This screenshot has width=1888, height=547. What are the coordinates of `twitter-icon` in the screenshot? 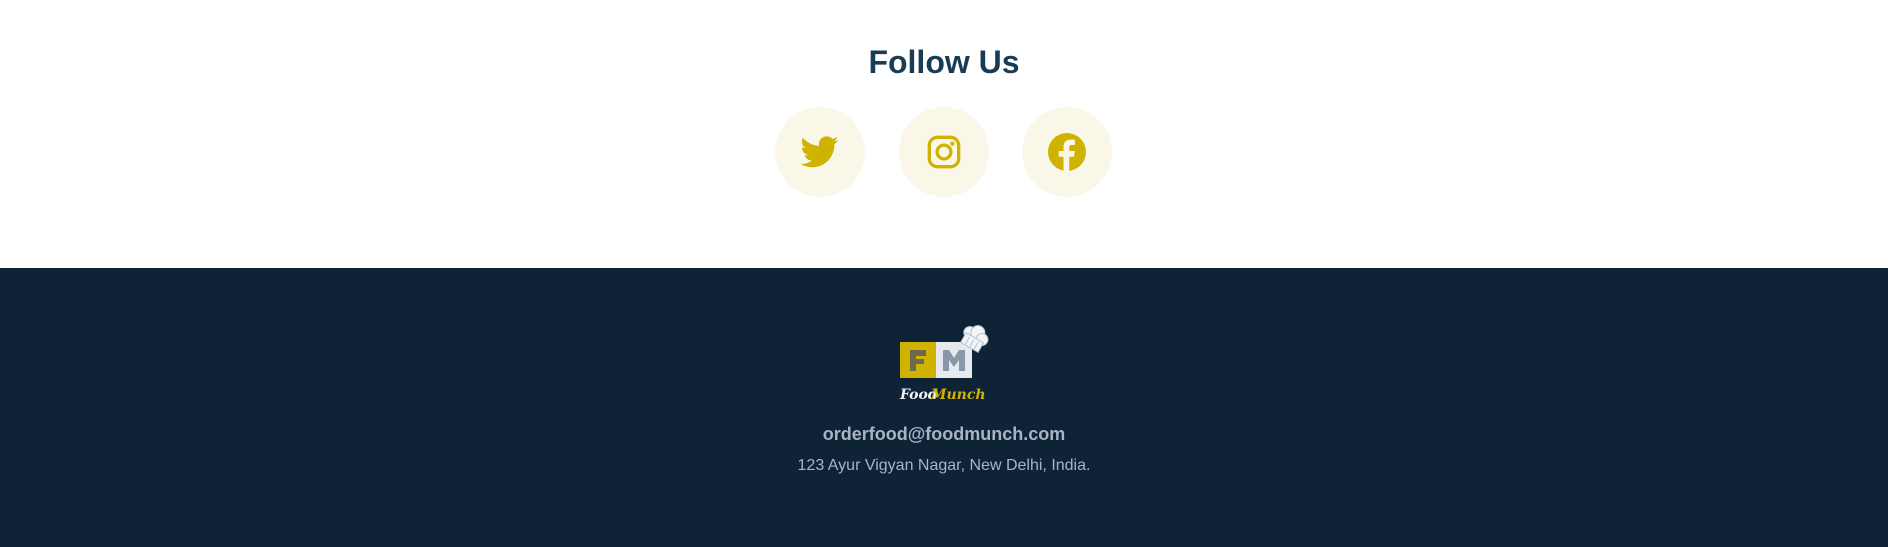 It's located at (820, 152).